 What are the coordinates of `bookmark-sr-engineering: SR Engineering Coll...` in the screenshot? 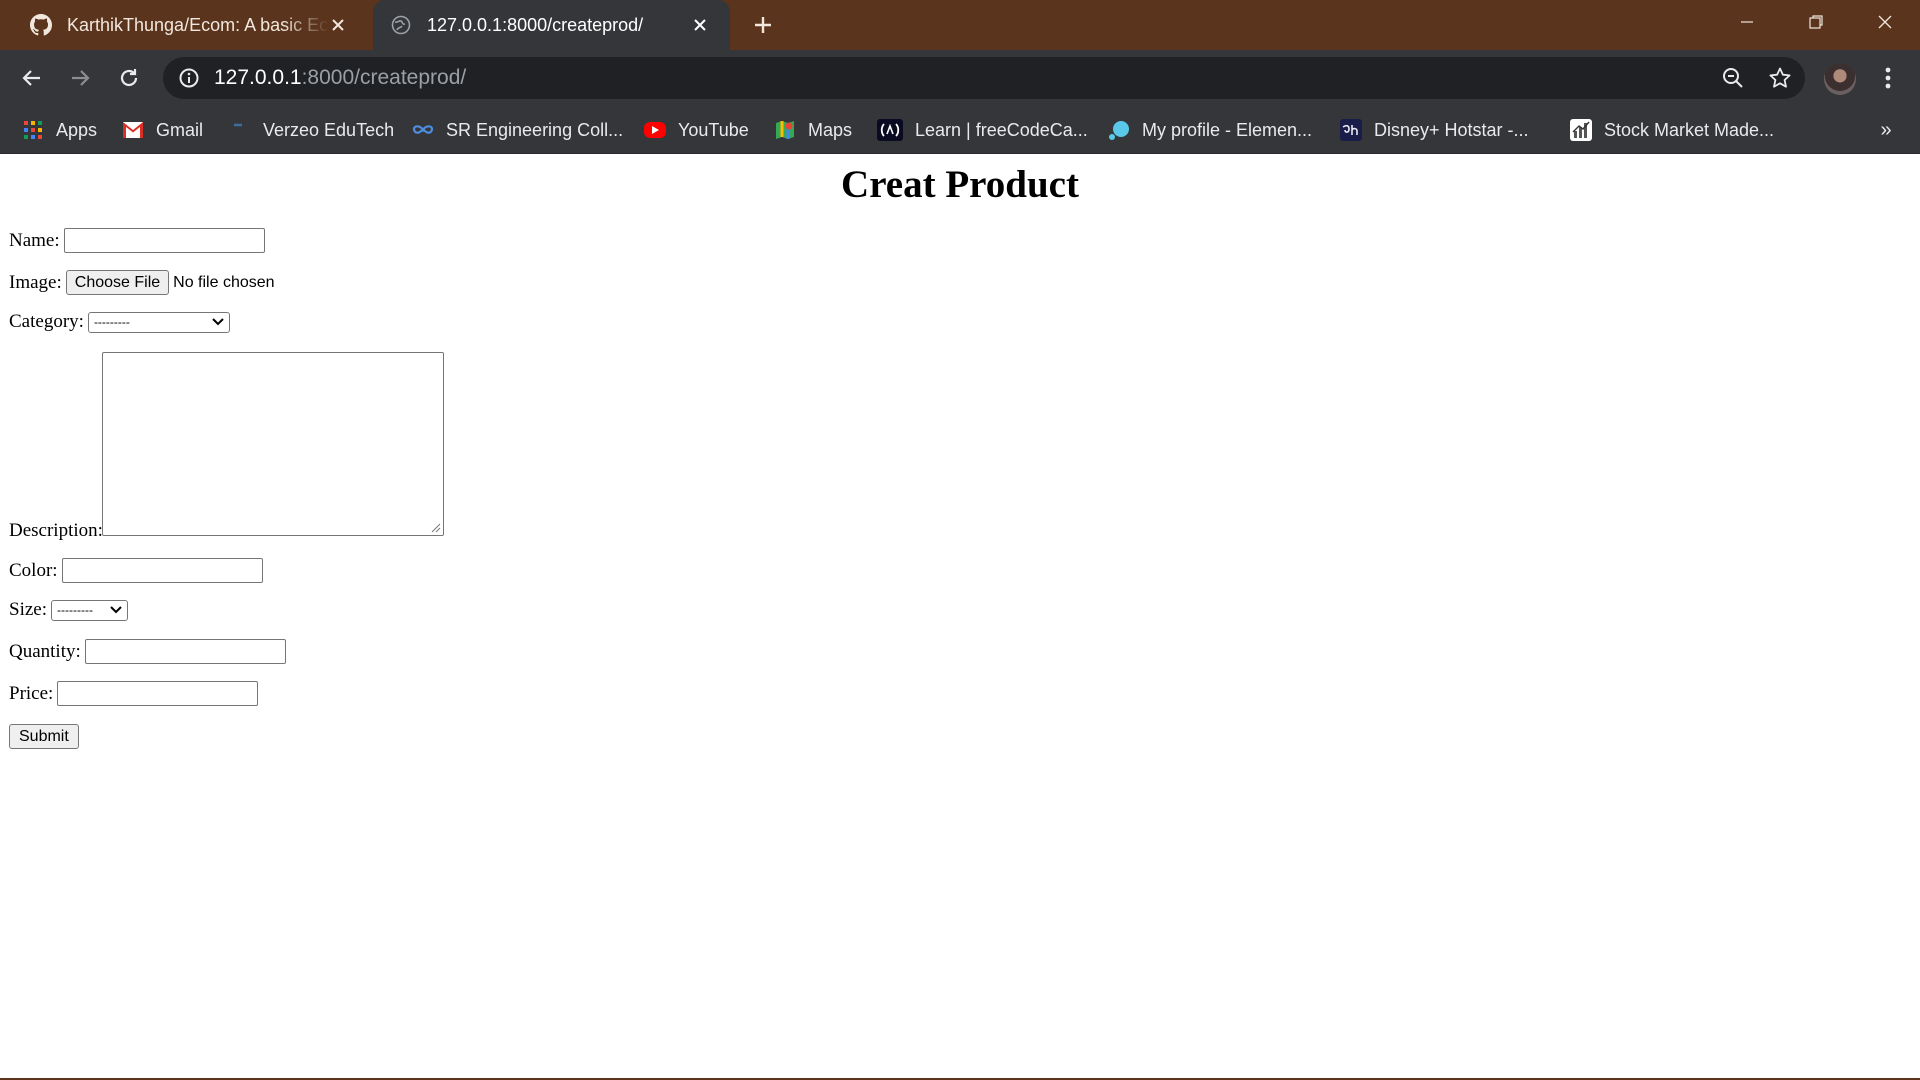 It's located at (517, 130).